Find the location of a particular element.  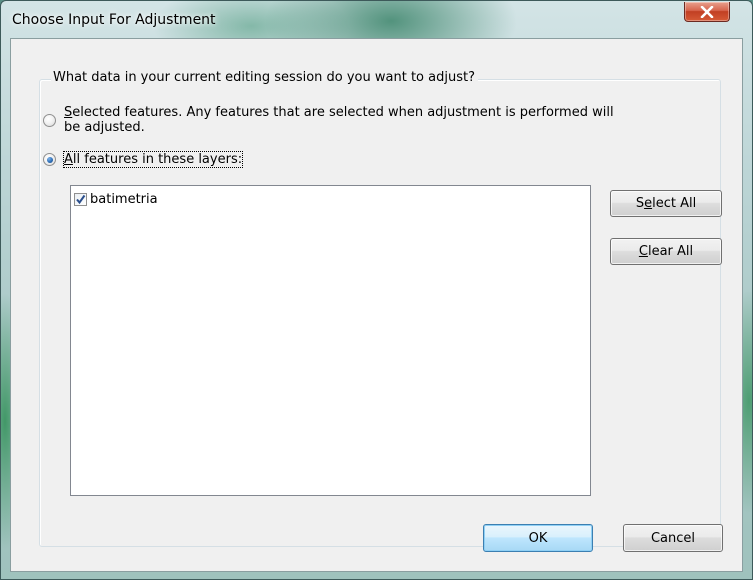

select-all-mnemonic: e is located at coordinates (648, 203).